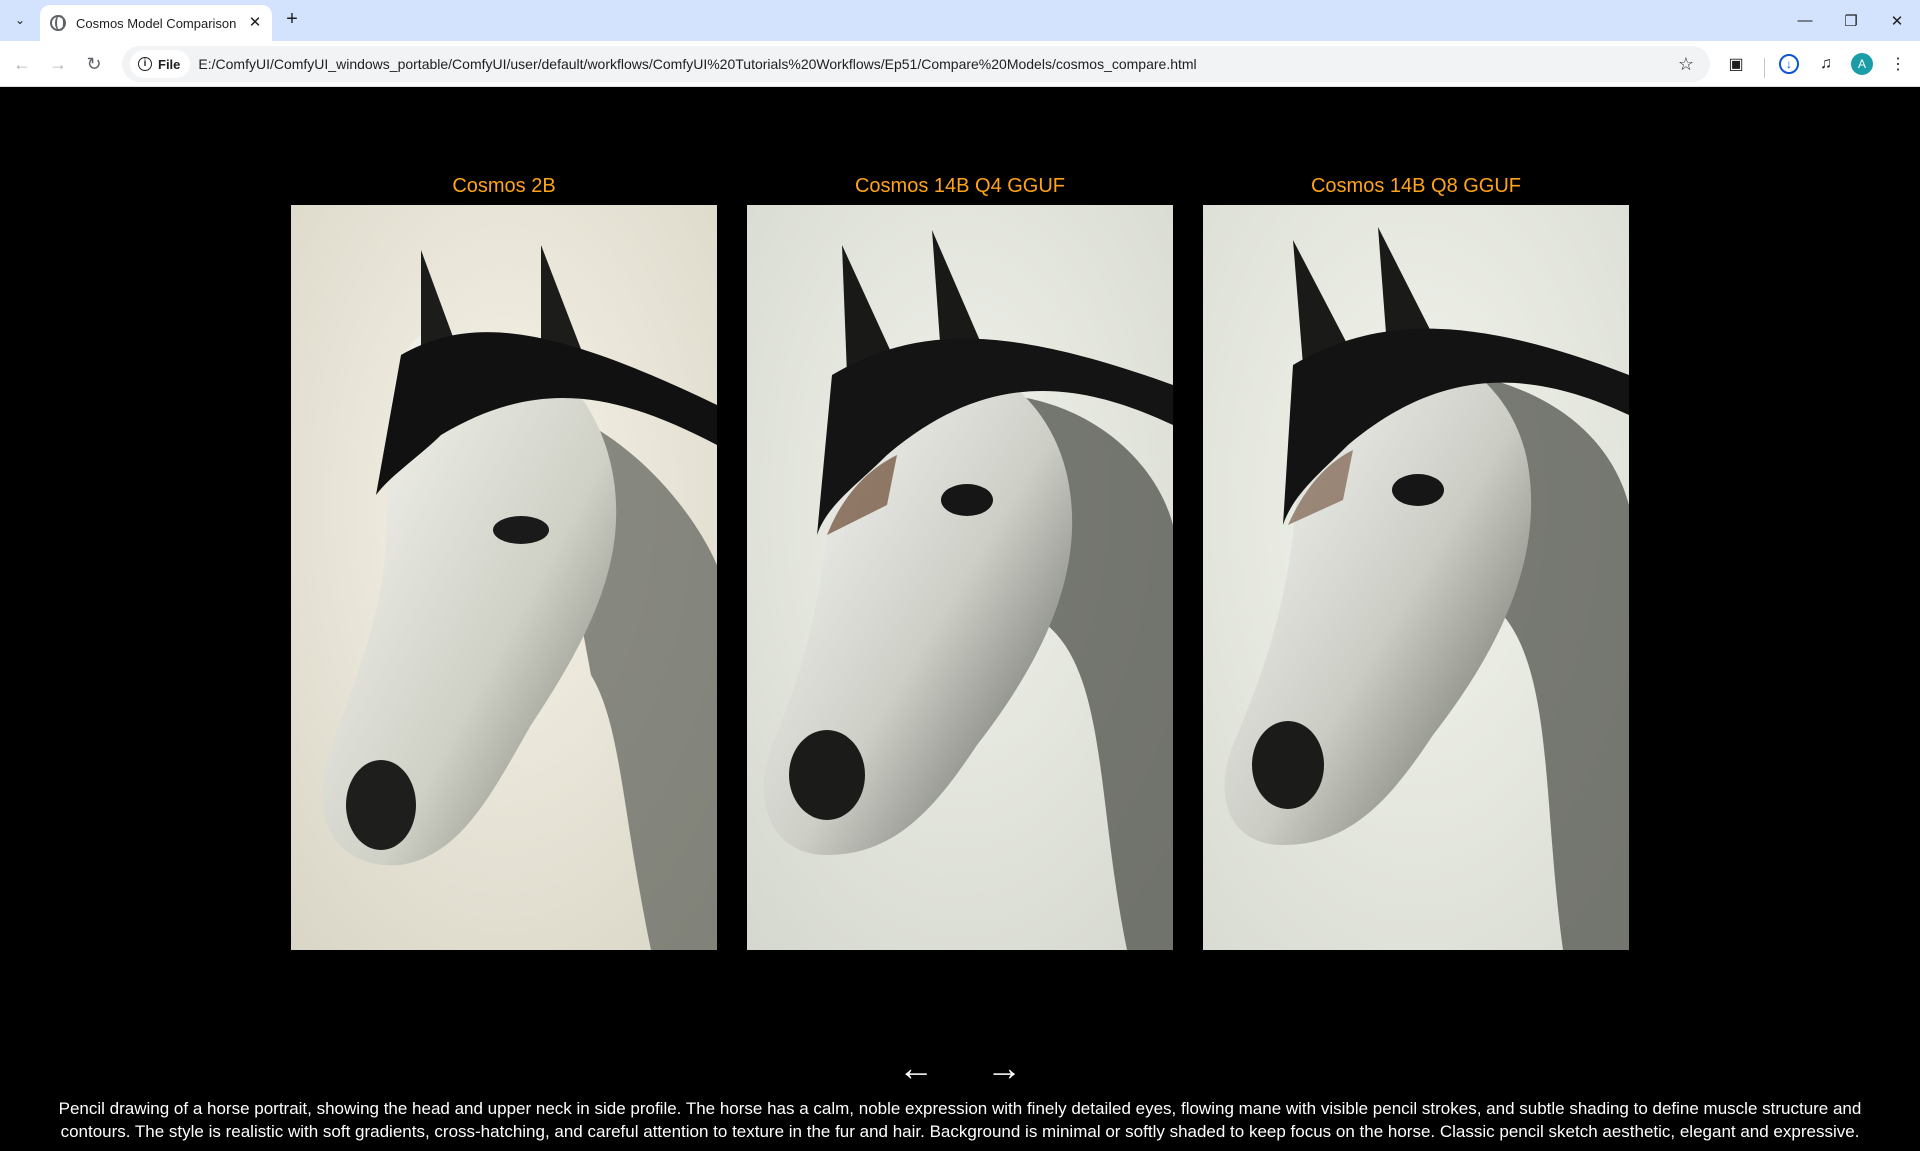 The image size is (1920, 1151). I want to click on puzzle-icon: ▣, so click(1736, 64).